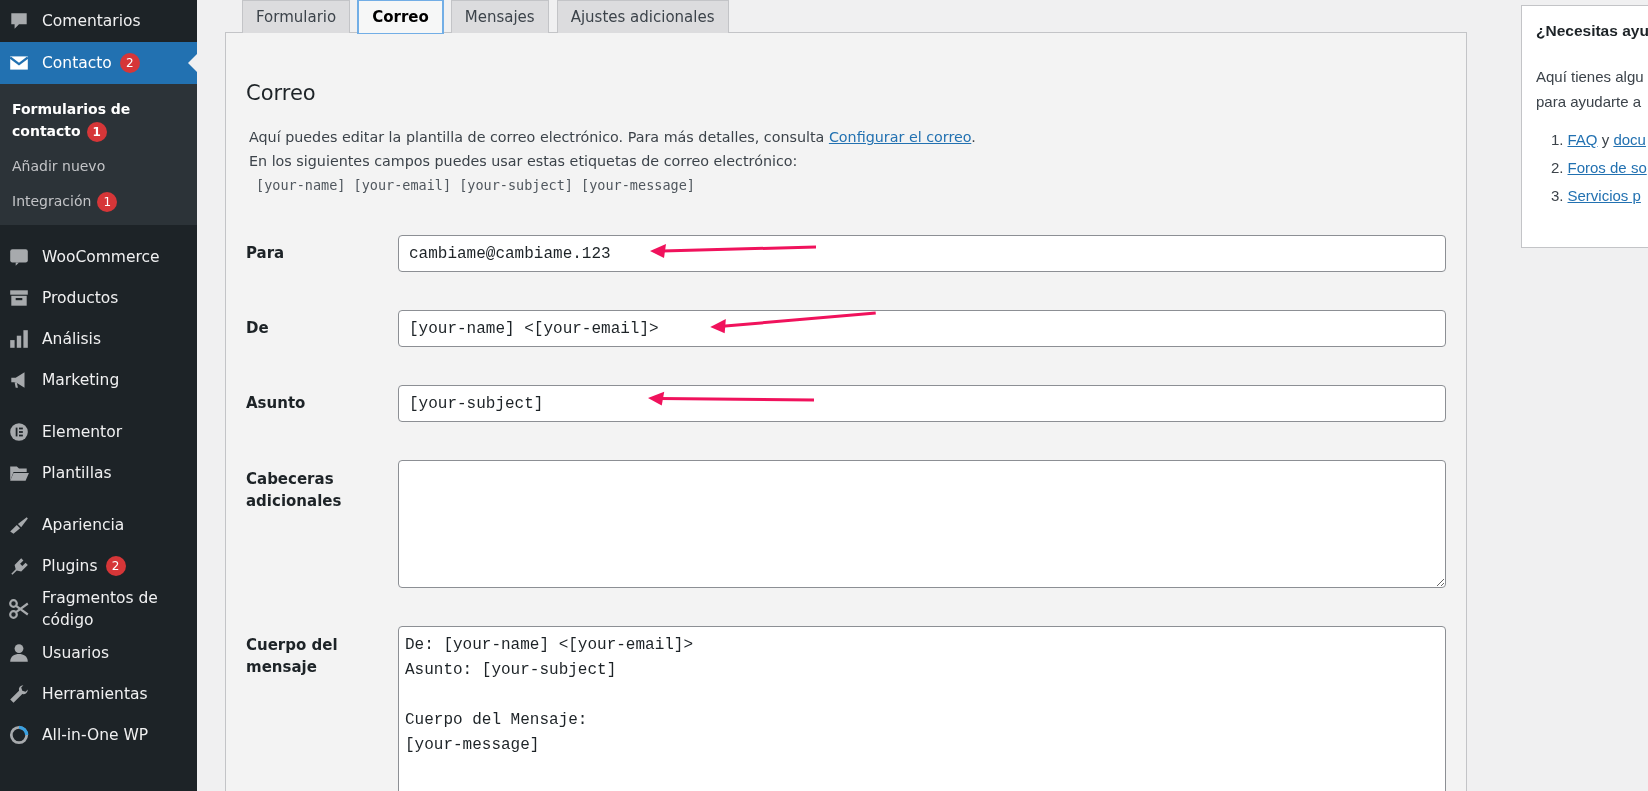  Describe the element at coordinates (98, 431) in the screenshot. I see `menu-item: Elementor` at that location.